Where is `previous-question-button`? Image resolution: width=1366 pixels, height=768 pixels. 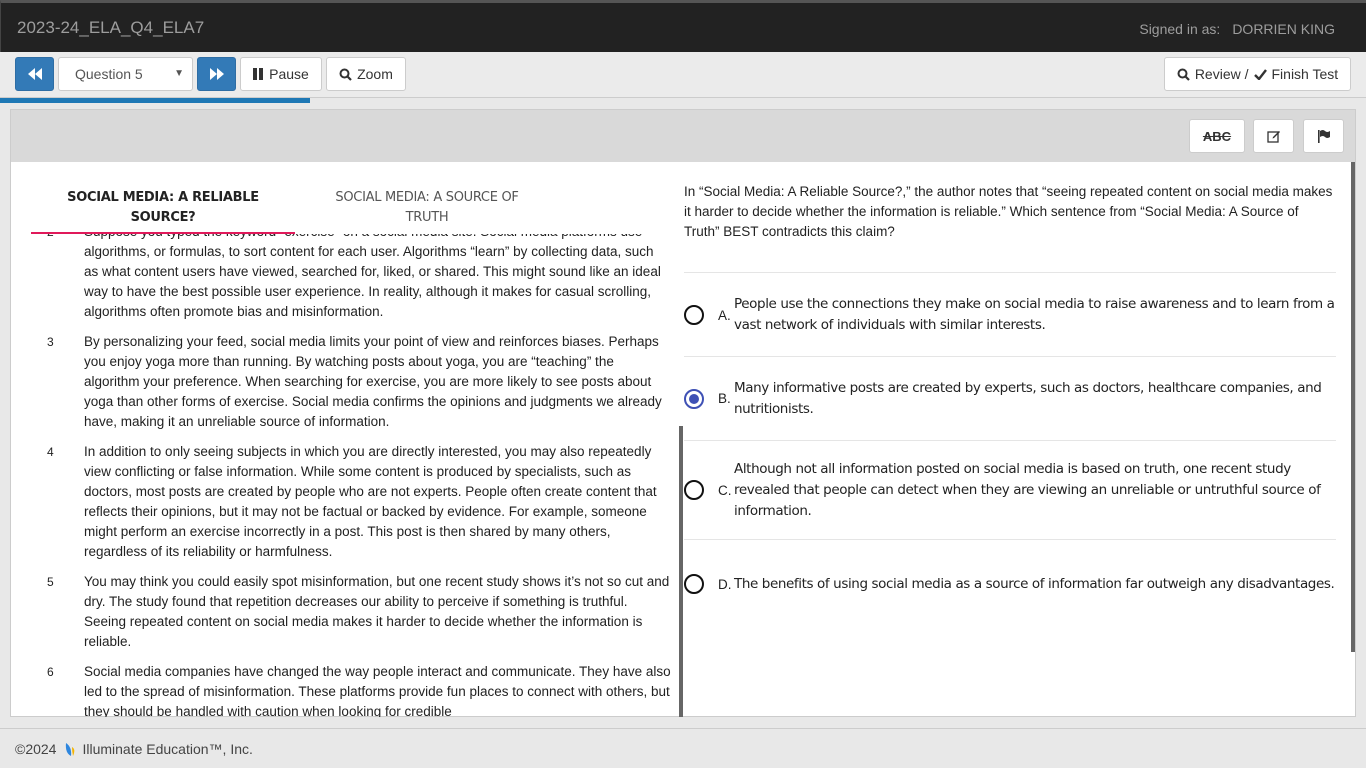 previous-question-button is located at coordinates (34, 74).